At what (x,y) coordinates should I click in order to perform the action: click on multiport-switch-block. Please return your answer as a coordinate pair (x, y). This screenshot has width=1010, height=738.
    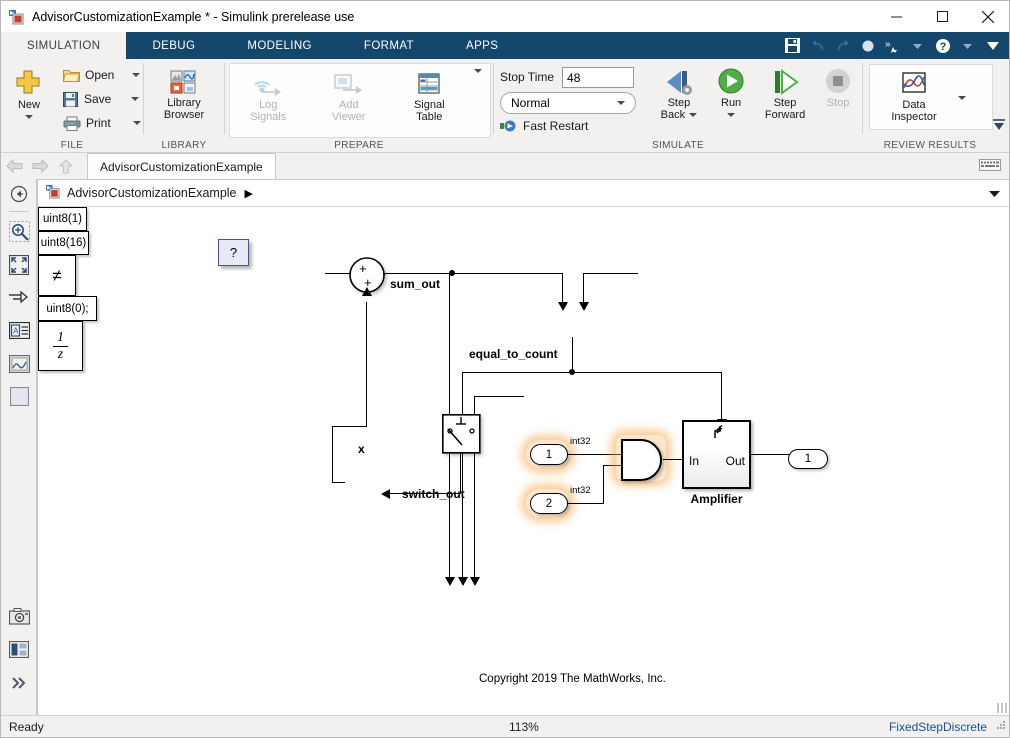
    Looking at the image, I should click on (461, 434).